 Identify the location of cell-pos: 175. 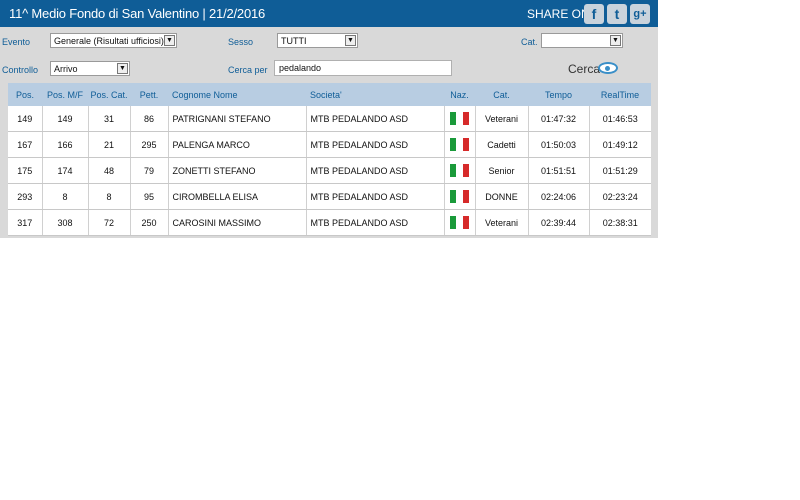
(25, 170).